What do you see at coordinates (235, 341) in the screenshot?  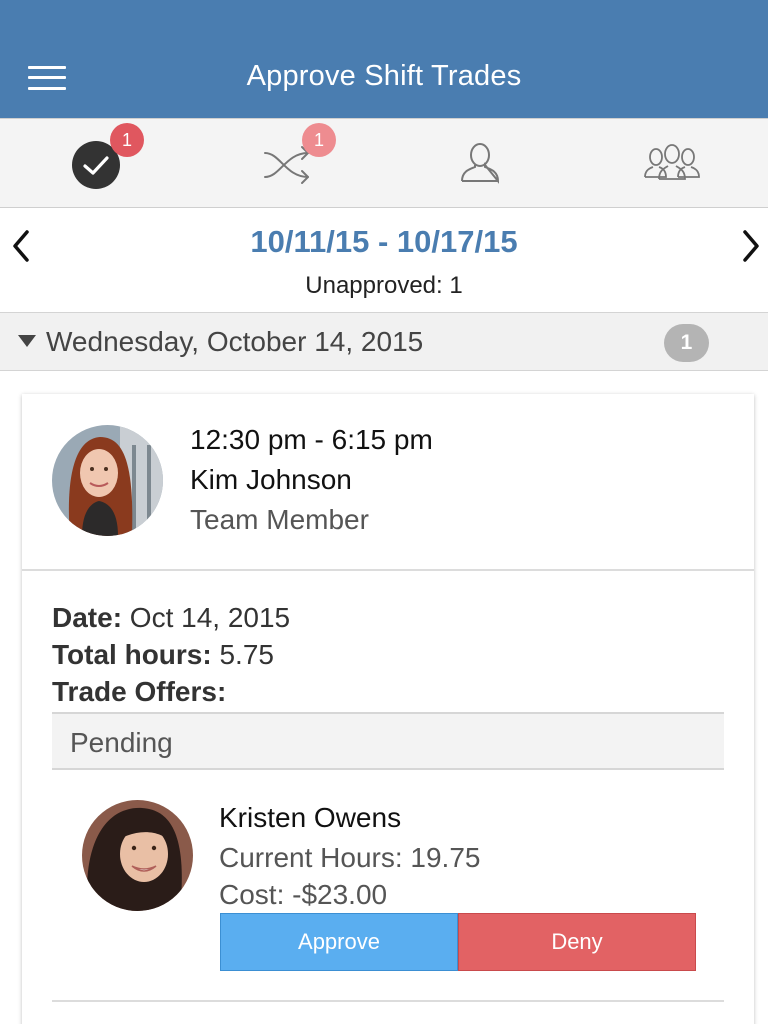 I see `day-label: Wednesday, October 14, 2015` at bounding box center [235, 341].